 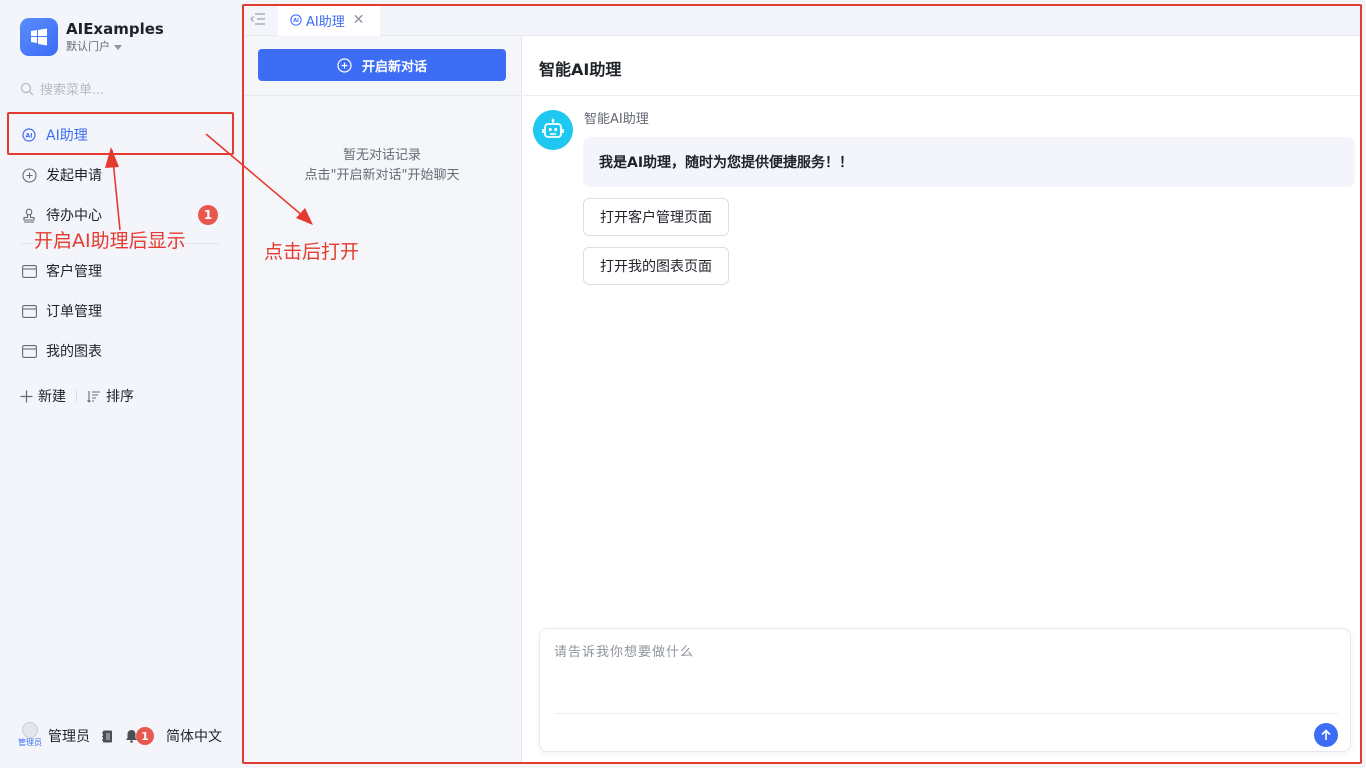 What do you see at coordinates (942, 95) in the screenshot?
I see `chat-header-divider` at bounding box center [942, 95].